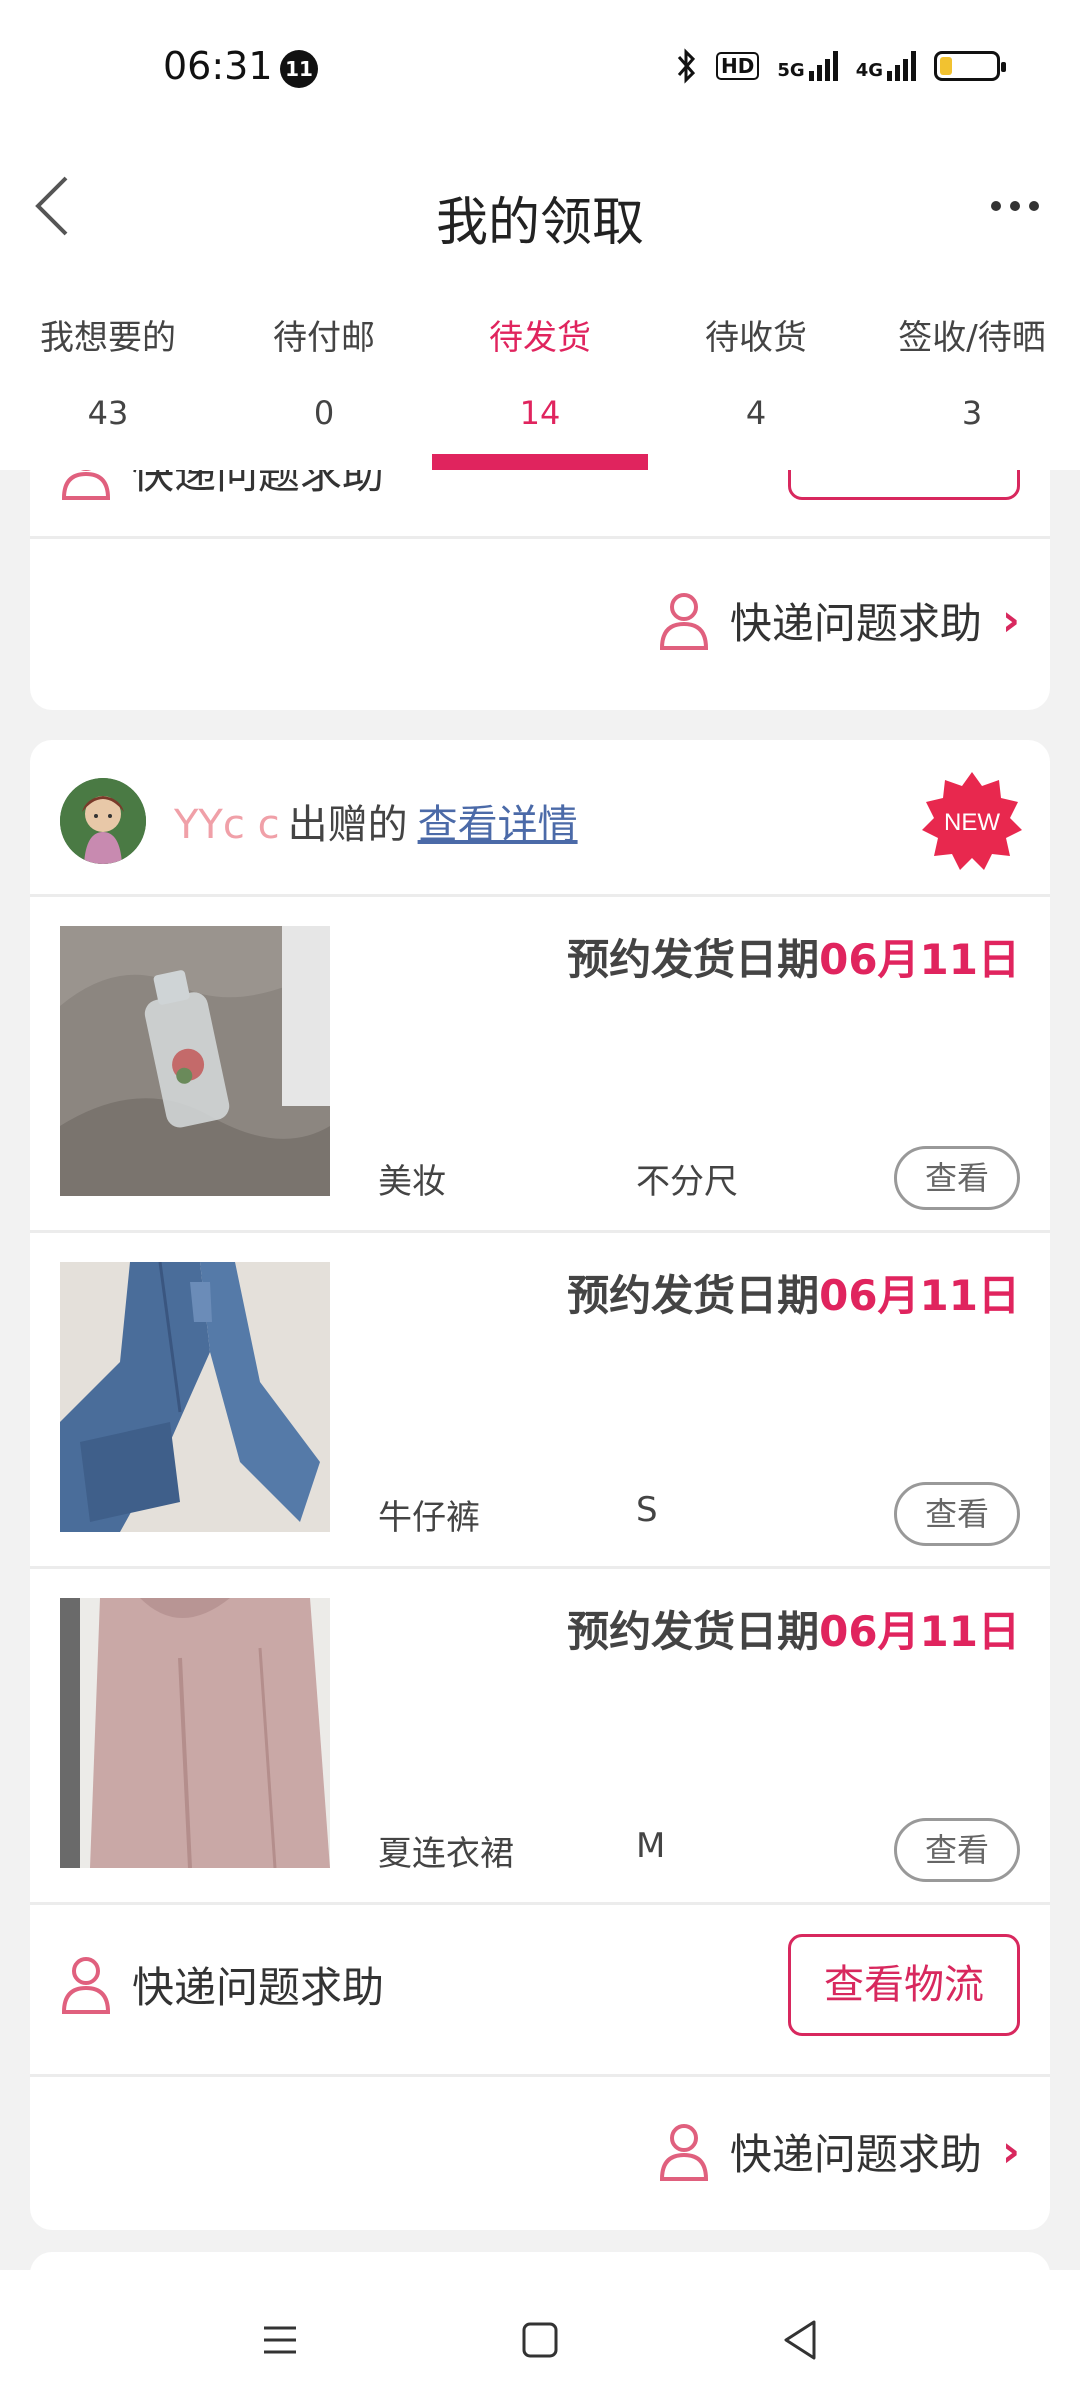 Image resolution: width=1080 pixels, height=2400 pixels. Describe the element at coordinates (498, 825) in the screenshot. I see `view-detail-link: 查看详情` at that location.